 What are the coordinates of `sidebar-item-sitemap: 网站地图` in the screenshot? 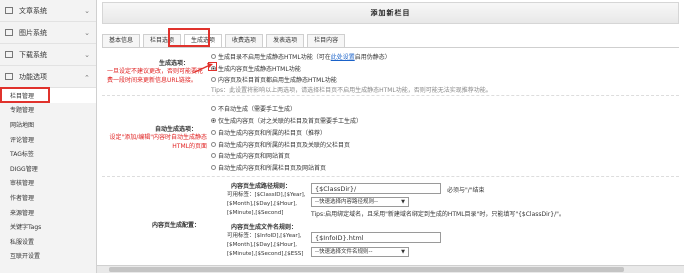 It's located at (48, 124).